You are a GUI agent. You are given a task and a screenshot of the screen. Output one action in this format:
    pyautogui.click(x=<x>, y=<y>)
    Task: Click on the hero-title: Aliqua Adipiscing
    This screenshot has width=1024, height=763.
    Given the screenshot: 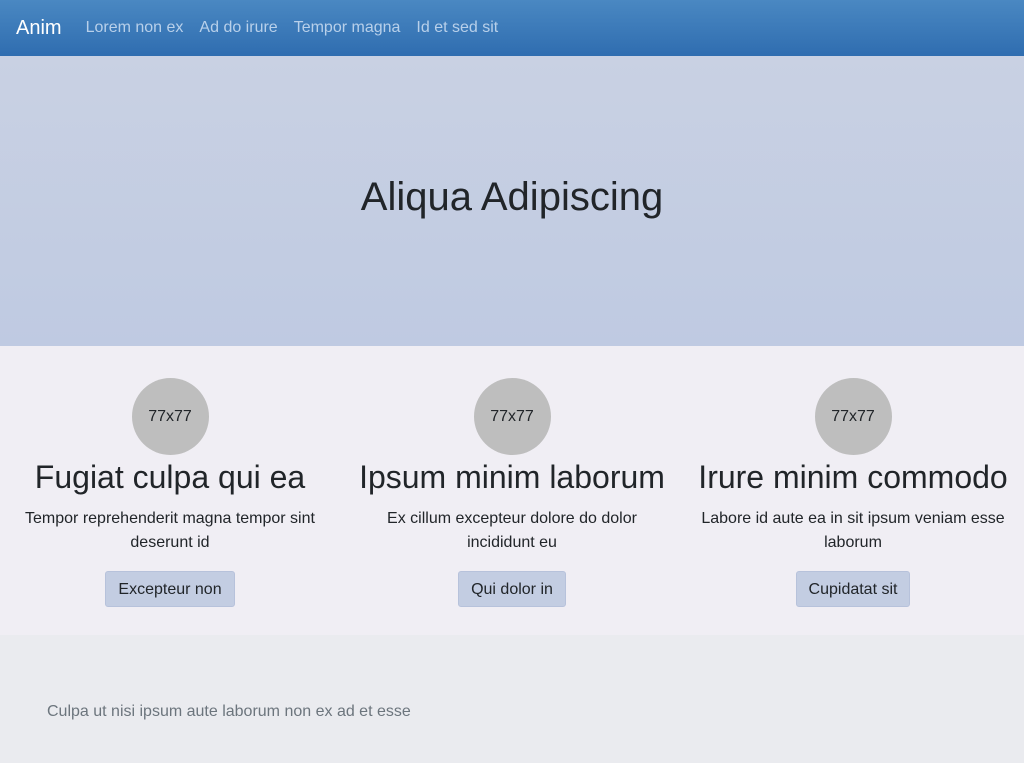 What is the action you would take?
    pyautogui.click(x=512, y=196)
    